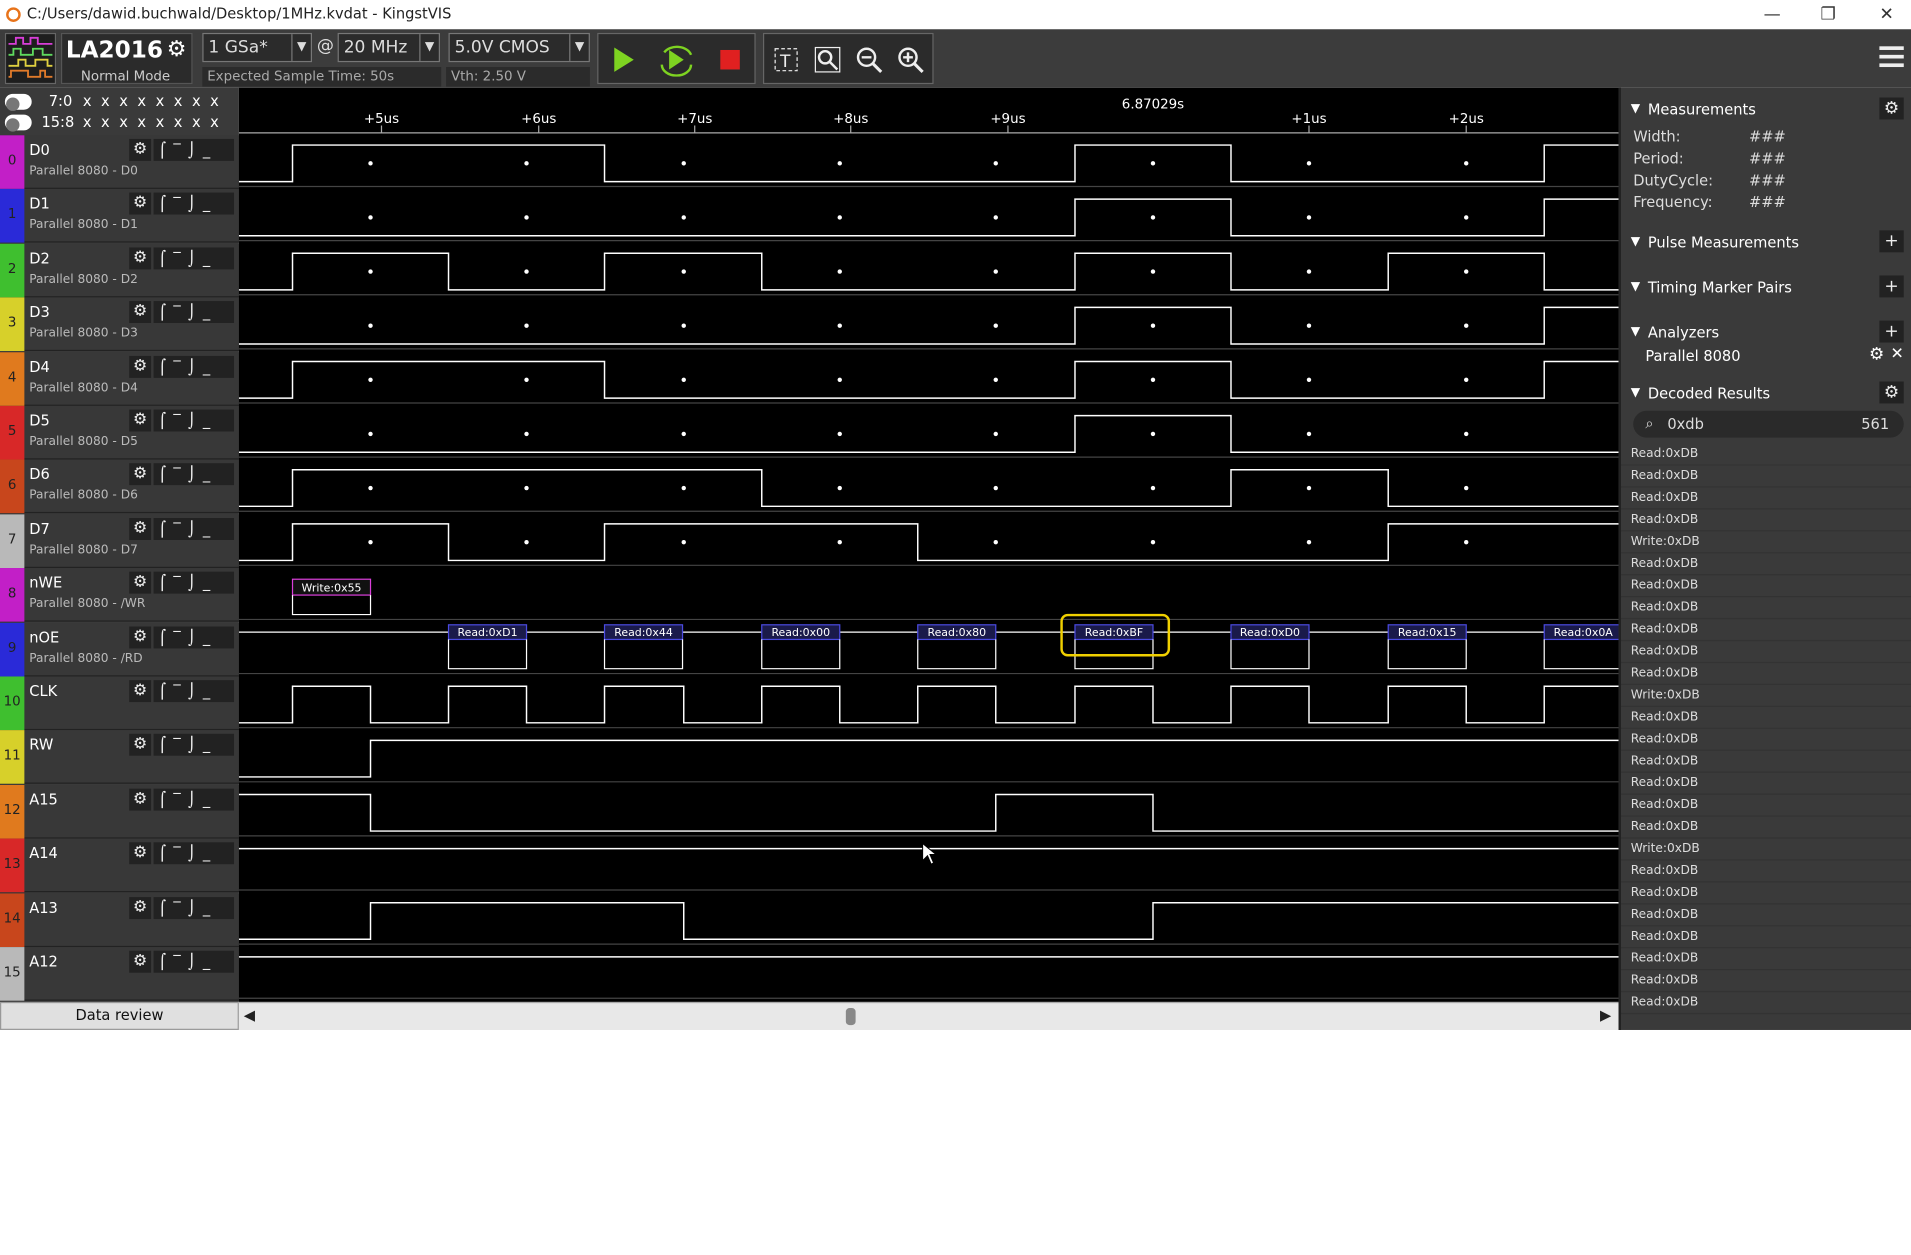  I want to click on channel-row-d7: 7 D7 Parallel 8080 - D7 ⚙ ⌠‾⌡_, so click(119, 541).